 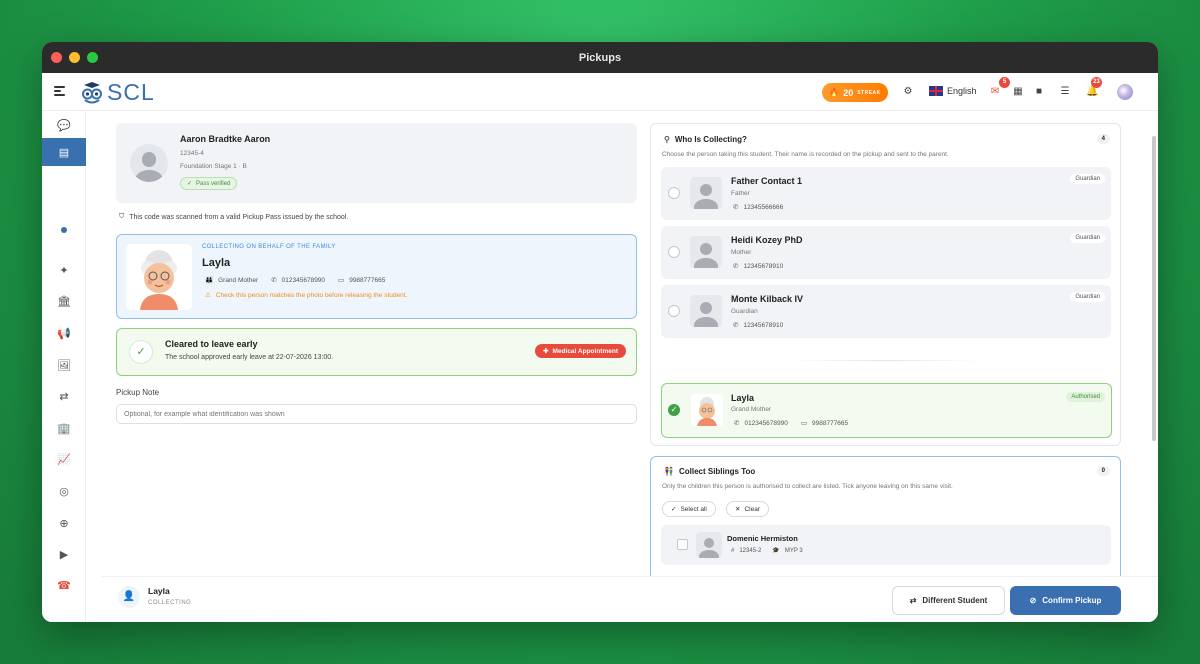 What do you see at coordinates (64, 396) in the screenshot?
I see `sidebar-transfer-icon: ⇄` at bounding box center [64, 396].